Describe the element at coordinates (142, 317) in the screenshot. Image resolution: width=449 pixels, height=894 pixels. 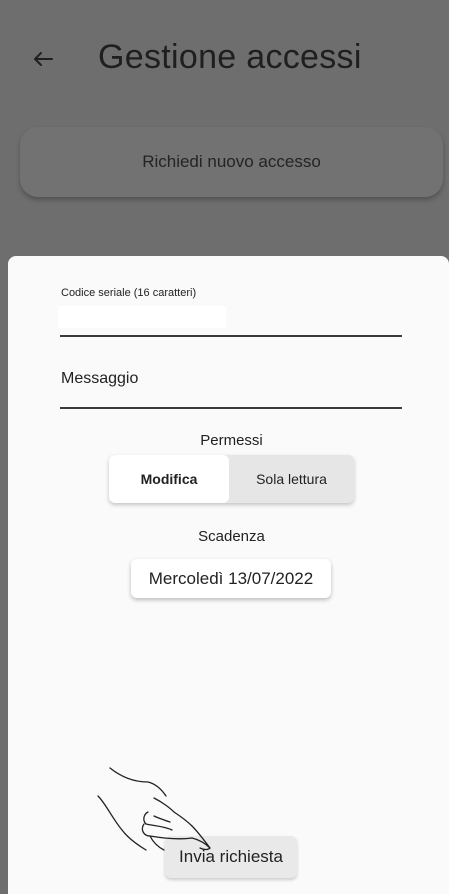
I see `serial-code-input` at that location.